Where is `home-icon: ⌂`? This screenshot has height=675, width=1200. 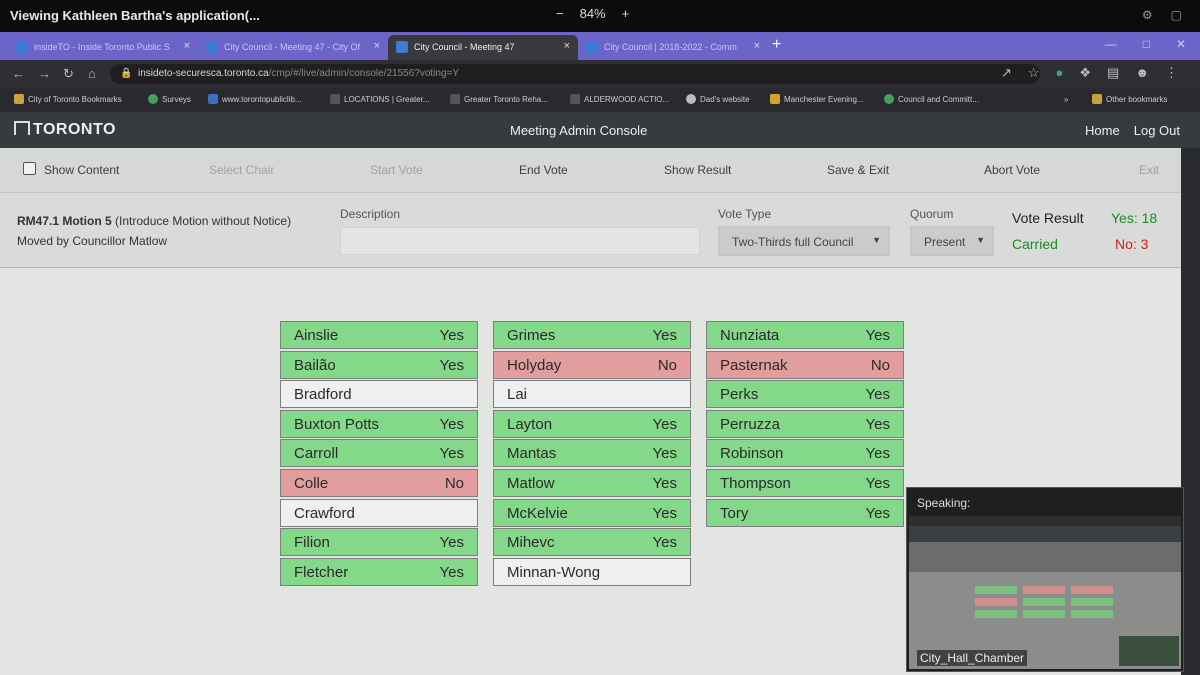 home-icon: ⌂ is located at coordinates (92, 73).